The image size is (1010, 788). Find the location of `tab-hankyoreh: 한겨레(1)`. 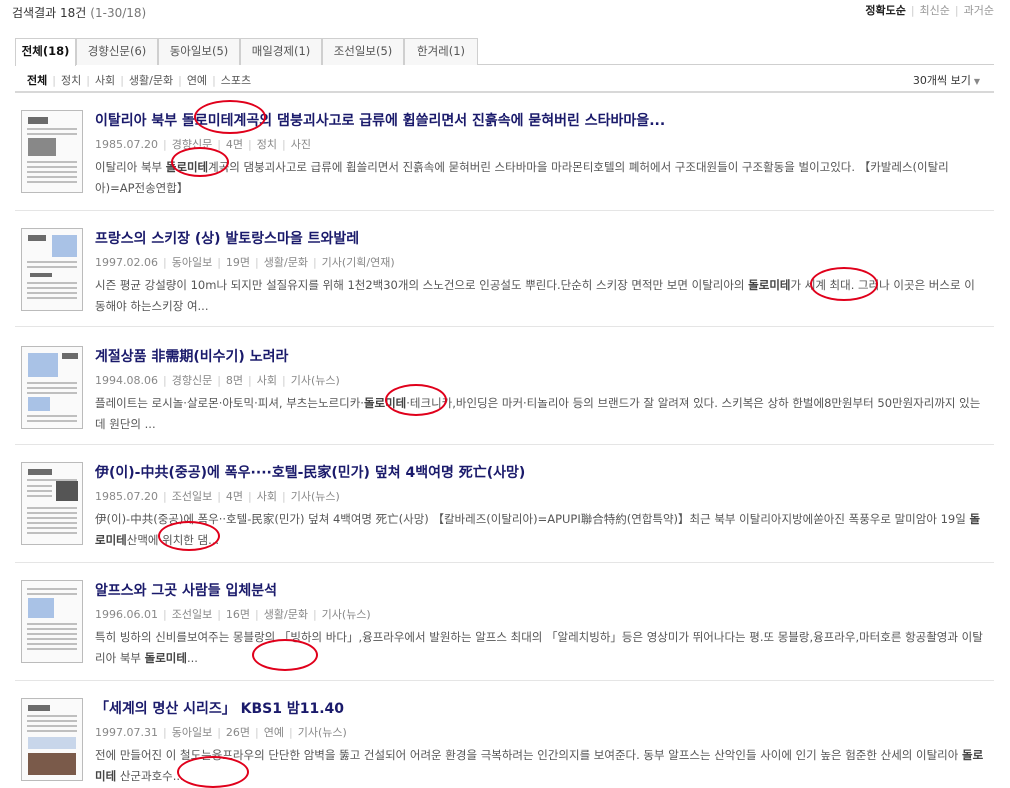

tab-hankyoreh: 한겨레(1) is located at coordinates (441, 51).